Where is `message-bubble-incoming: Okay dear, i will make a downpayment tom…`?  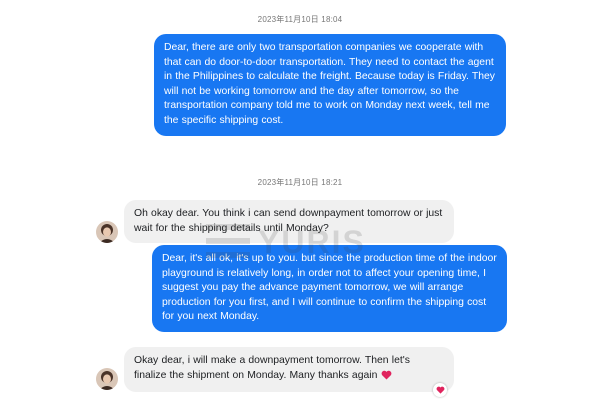
message-bubble-incoming: Okay dear, i will make a downpayment tom… is located at coordinates (289, 370).